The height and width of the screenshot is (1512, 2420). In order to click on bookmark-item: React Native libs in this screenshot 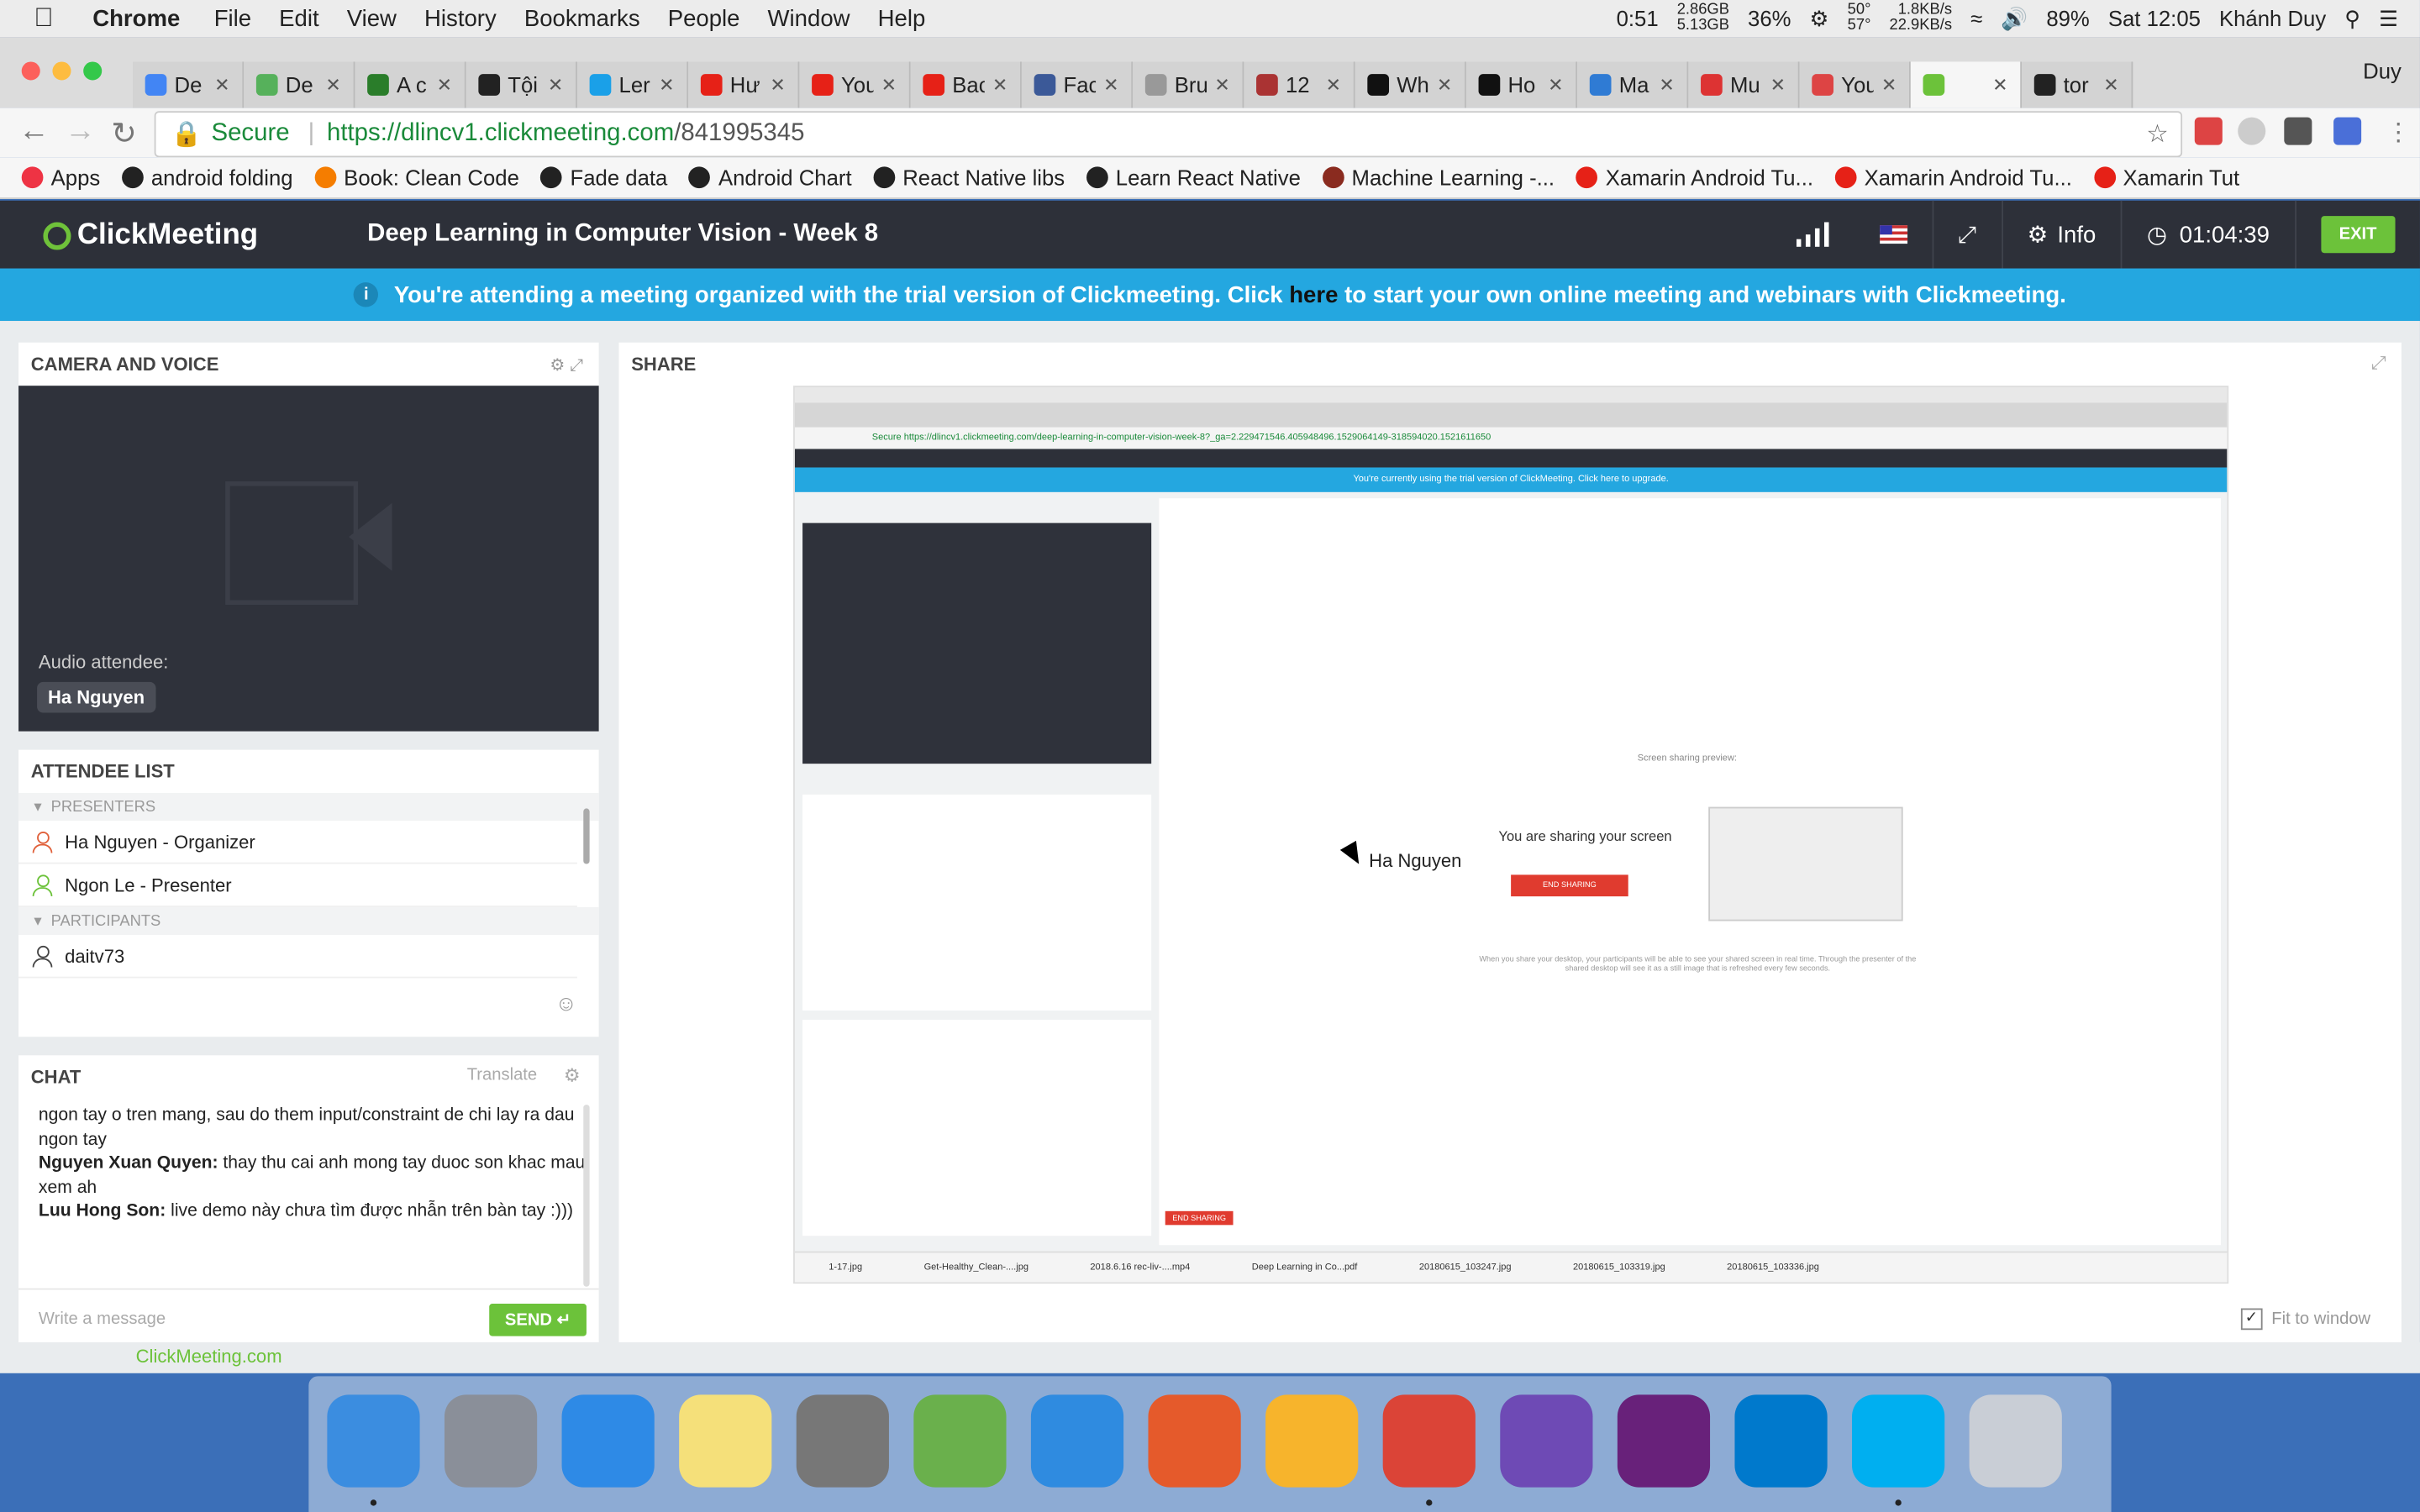, I will do `click(969, 177)`.